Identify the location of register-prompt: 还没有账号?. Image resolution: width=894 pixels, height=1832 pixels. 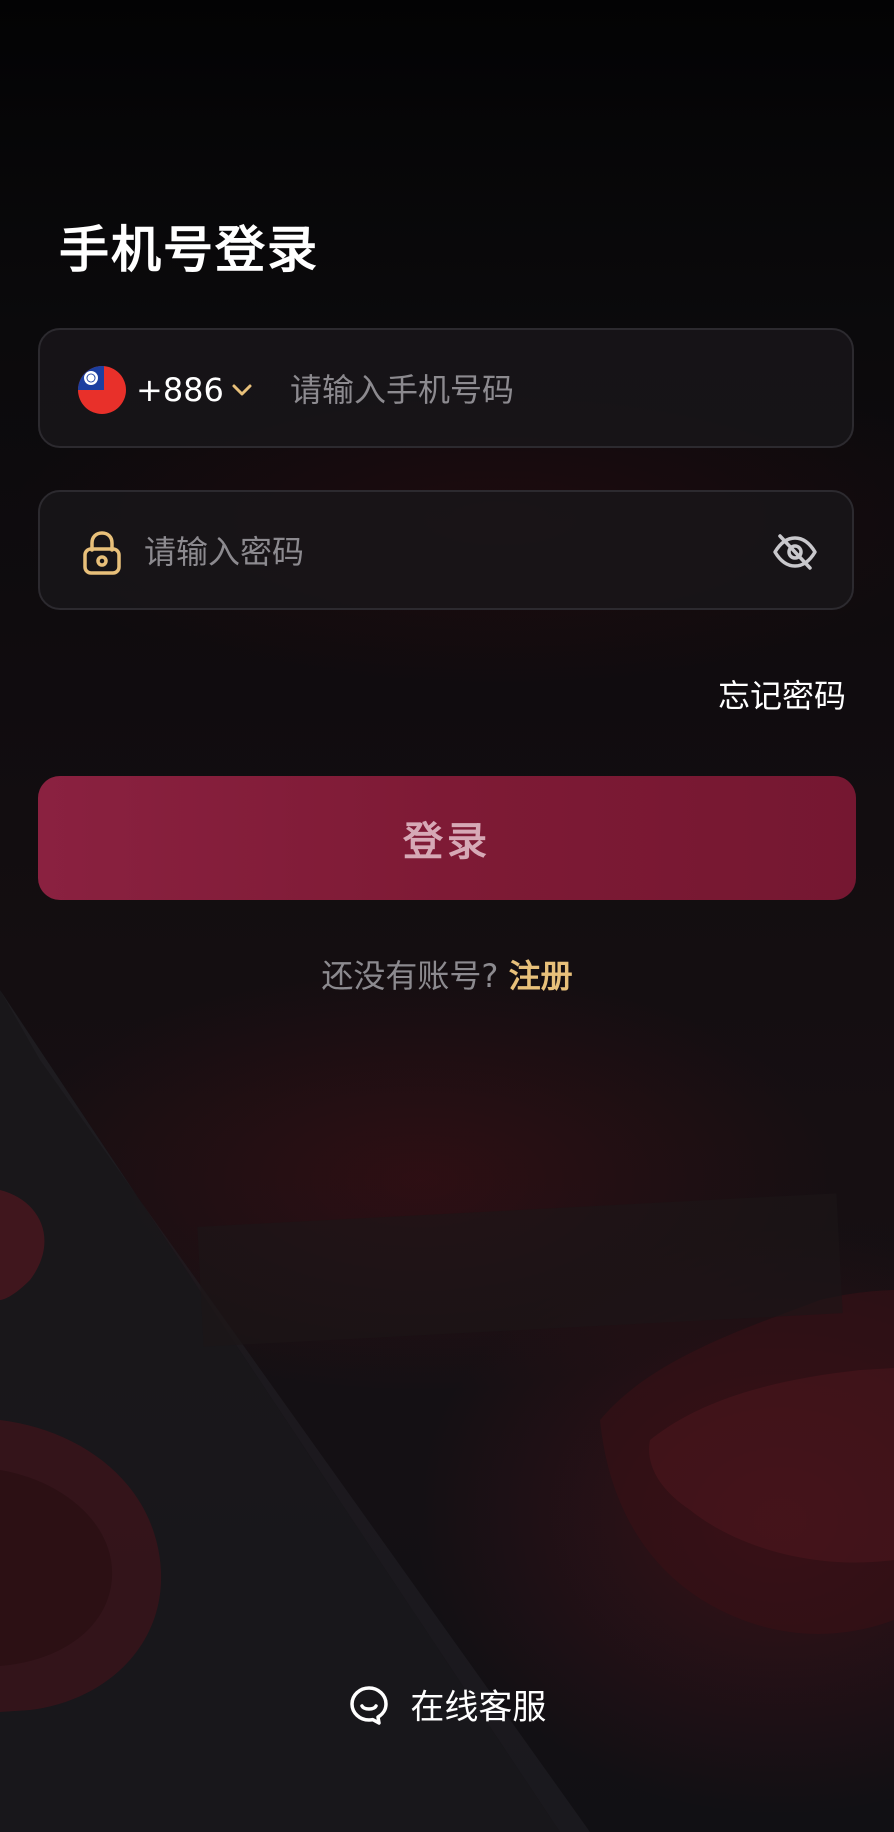
(410, 976).